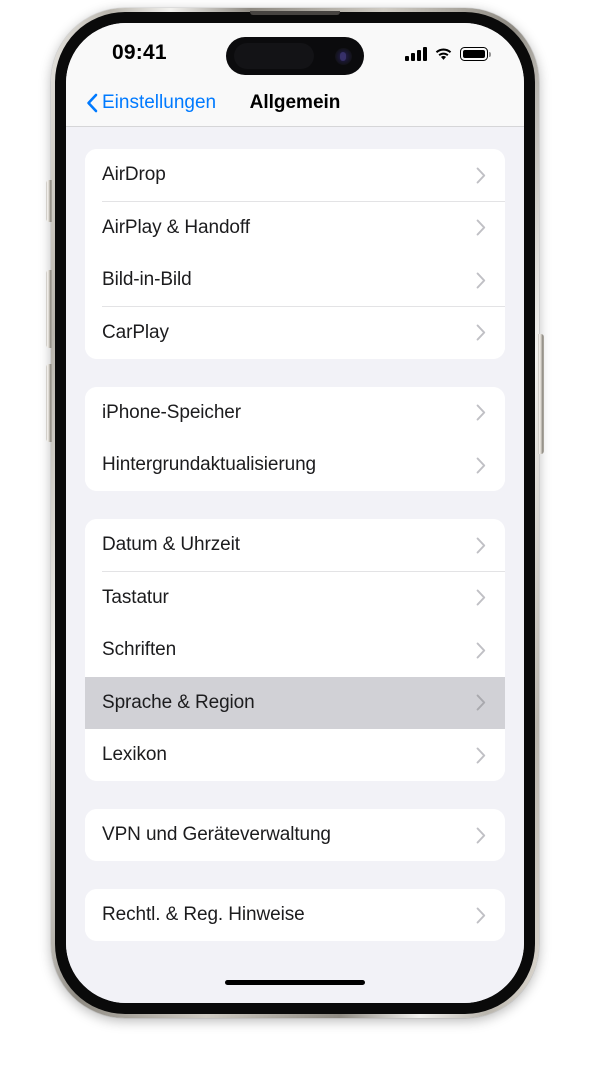  I want to click on settings-group: Rechtl. & Reg. Hinweise, so click(295, 915).